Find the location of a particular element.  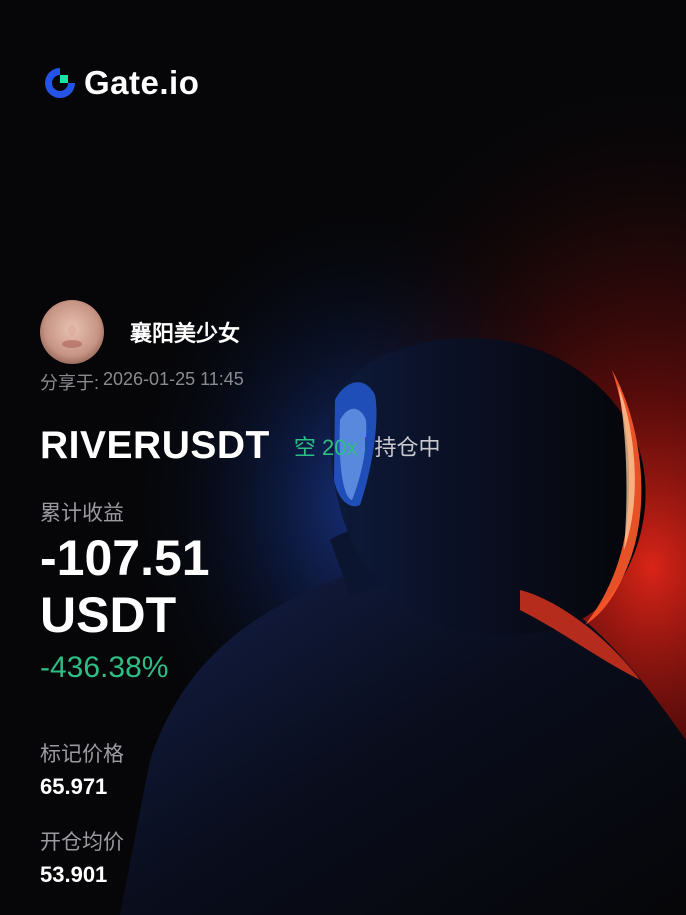

pnl-rate: -436.38% is located at coordinates (104, 667).